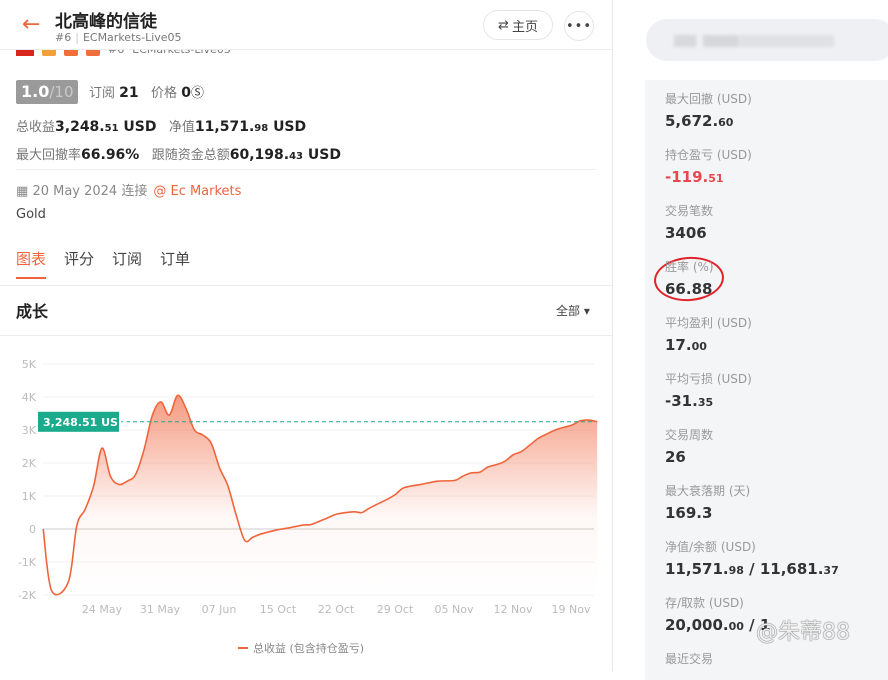 Image resolution: width=888 pixels, height=680 pixels. I want to click on range-dropdown: 全部 ▾, so click(573, 310).